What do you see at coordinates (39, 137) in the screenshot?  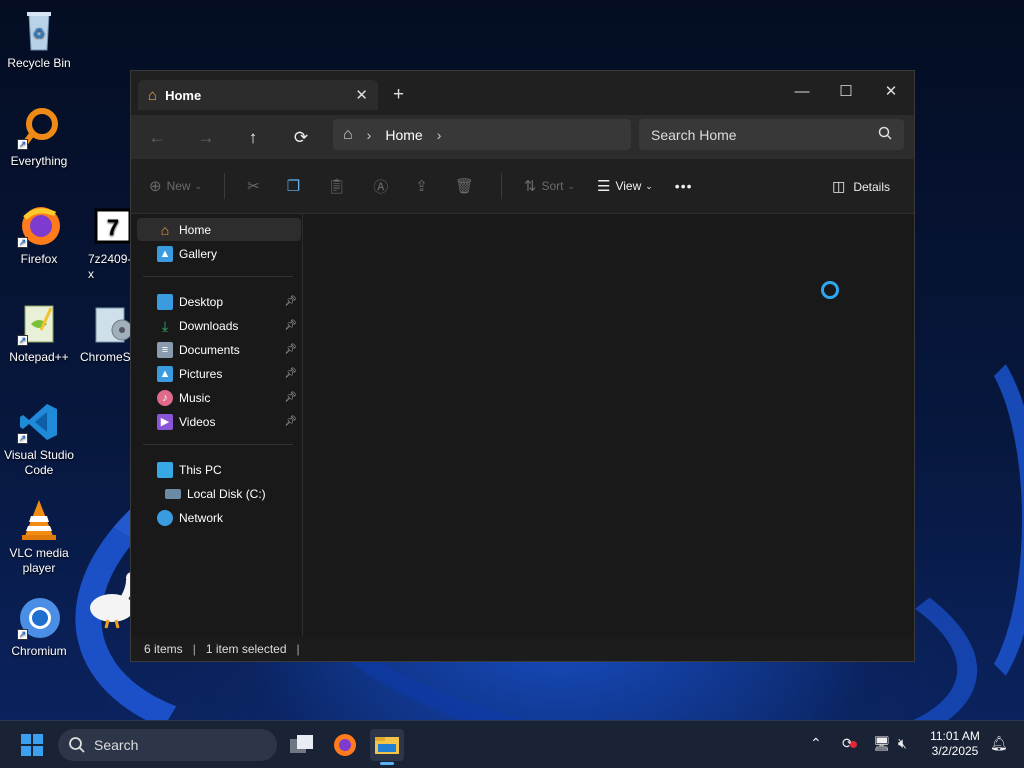 I see `desktop-icon-everything: ↗ Everything` at bounding box center [39, 137].